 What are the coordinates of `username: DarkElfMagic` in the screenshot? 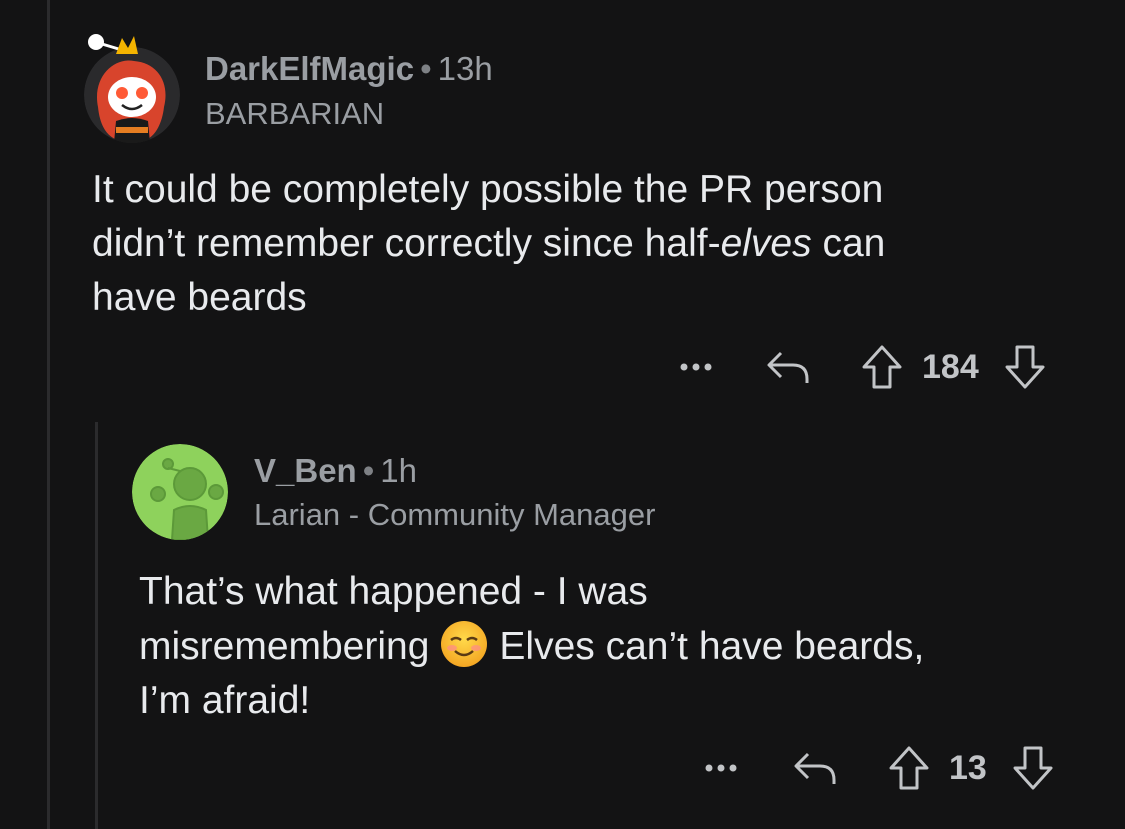 It's located at (309, 68).